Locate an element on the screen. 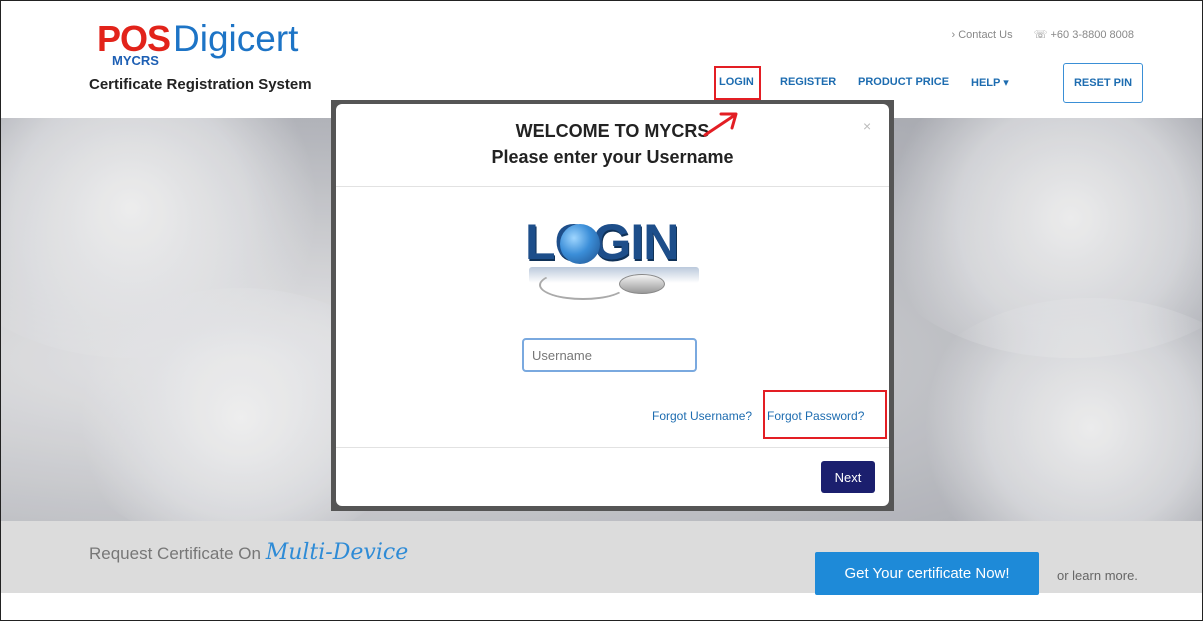 The width and height of the screenshot is (1203, 621). contact-us-link: › Contact Us is located at coordinates (981, 35).